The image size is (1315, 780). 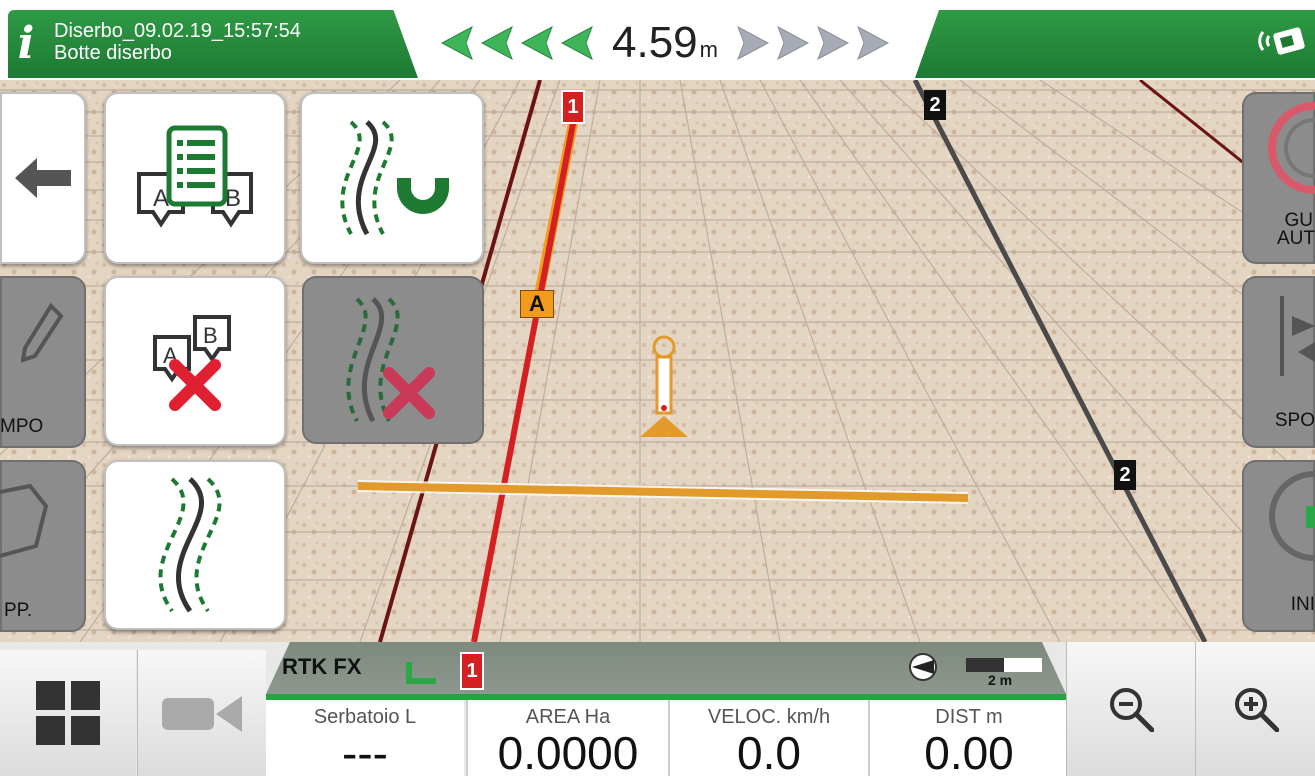 What do you see at coordinates (1297, 336) in the screenshot?
I see `shift-line-icon` at bounding box center [1297, 336].